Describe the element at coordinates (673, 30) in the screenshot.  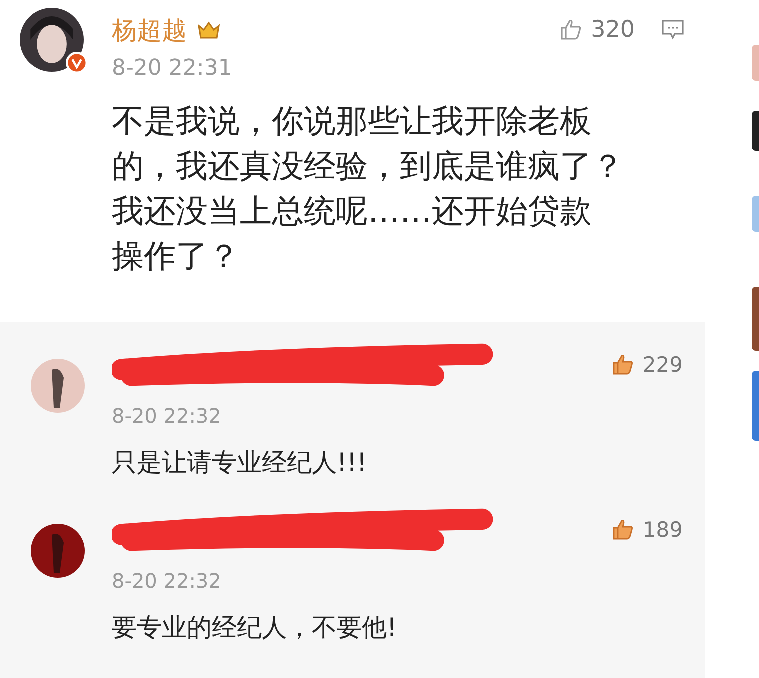
I see `comment-icon` at that location.